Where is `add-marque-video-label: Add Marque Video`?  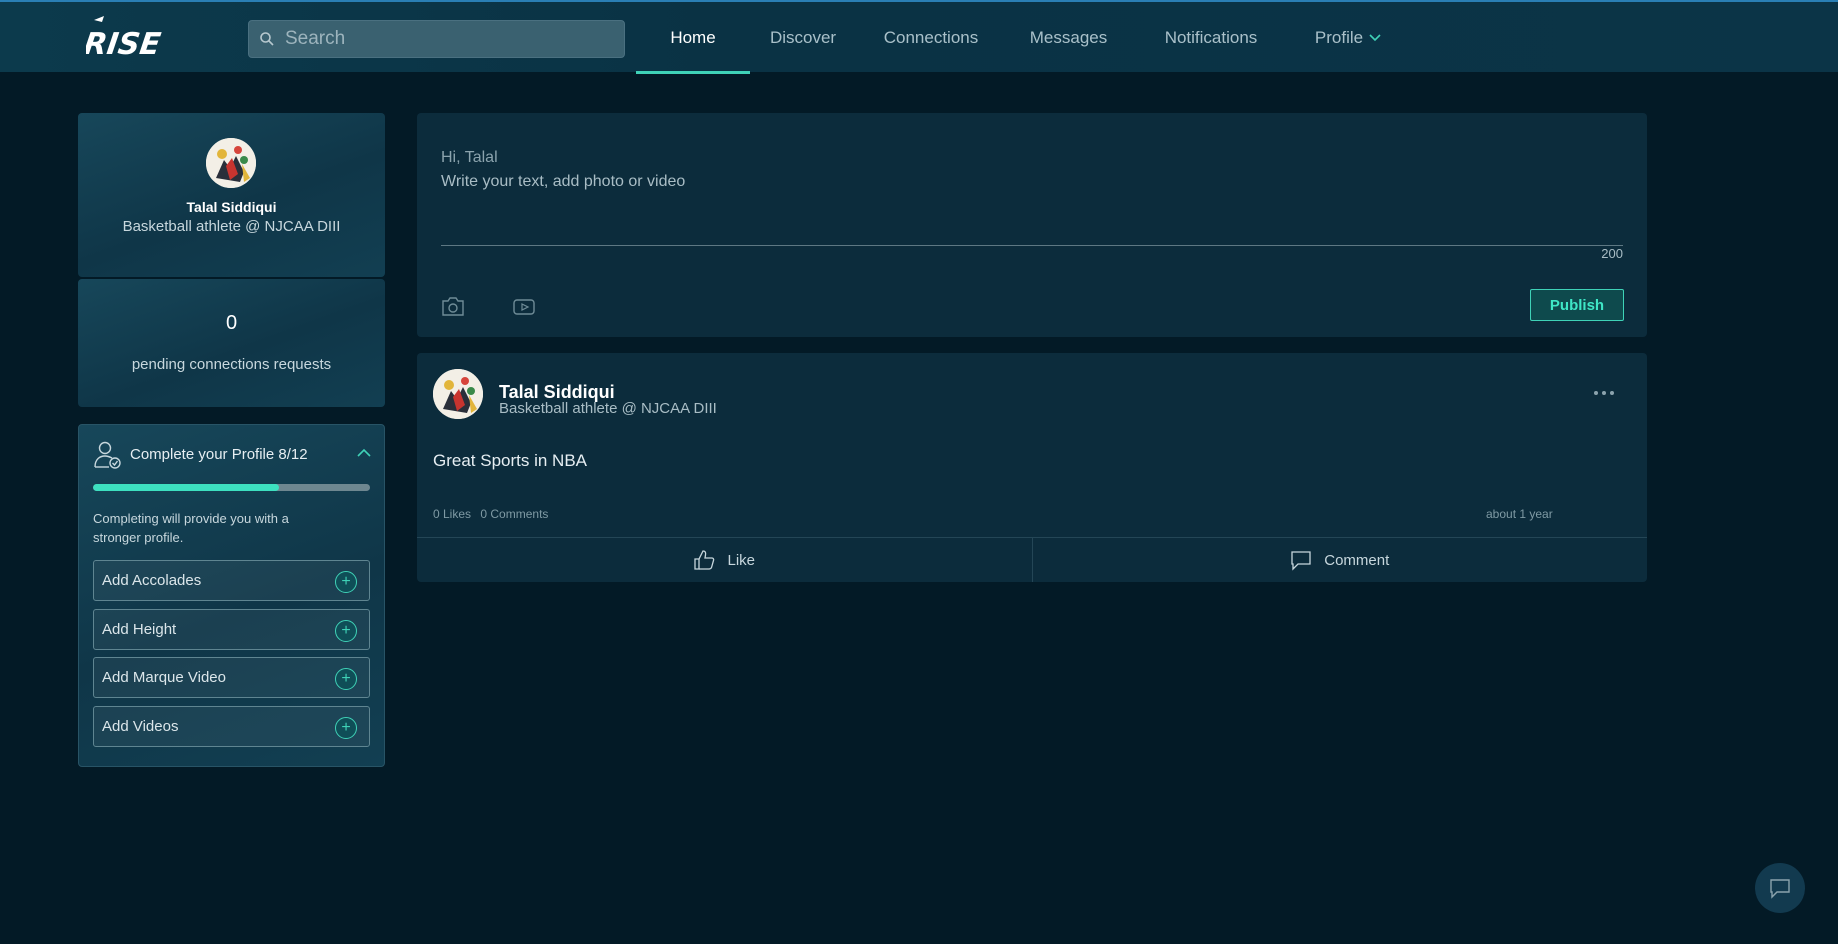 add-marque-video-label: Add Marque Video is located at coordinates (164, 677).